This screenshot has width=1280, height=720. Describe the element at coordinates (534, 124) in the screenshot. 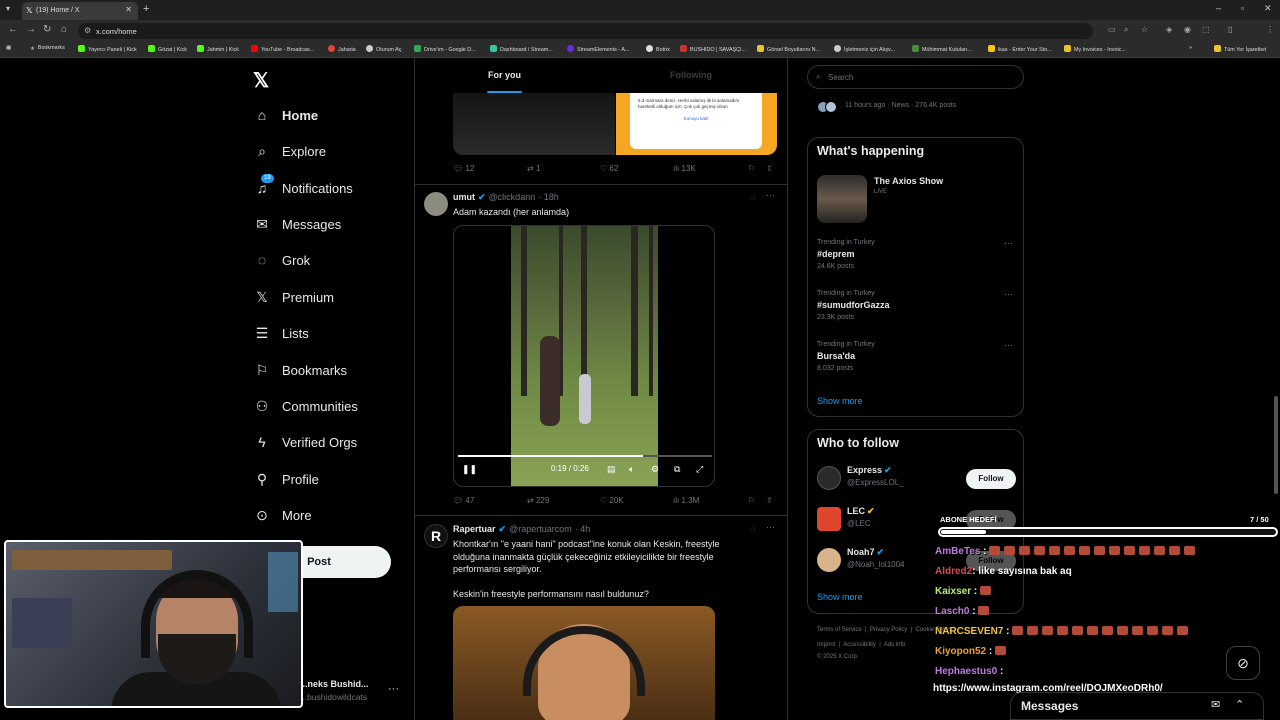

I see `post-image` at that location.